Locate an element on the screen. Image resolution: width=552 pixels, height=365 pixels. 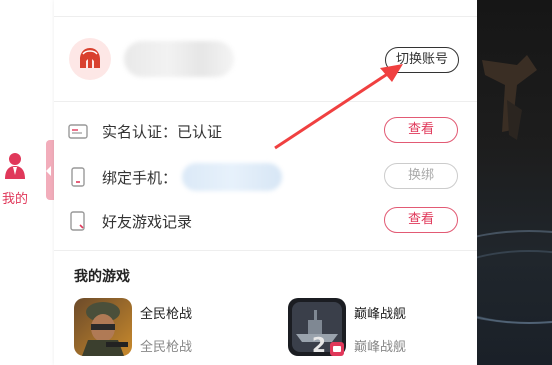
game-background is located at coordinates (514, 182).